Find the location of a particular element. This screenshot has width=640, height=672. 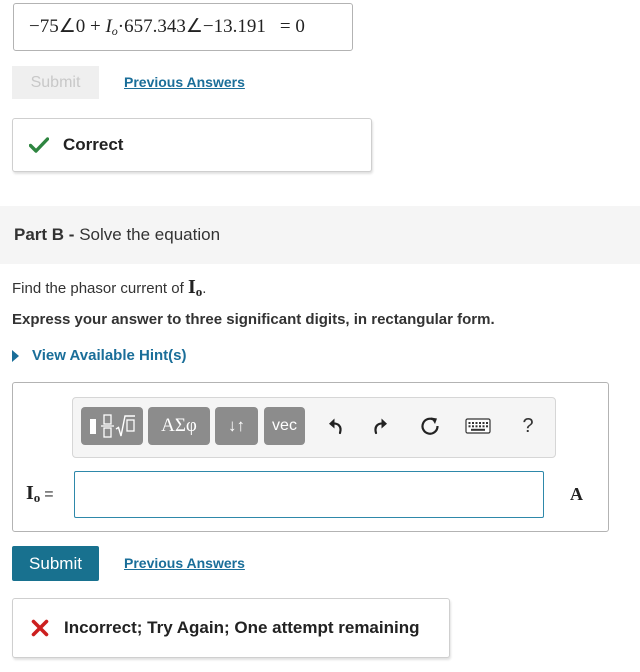

part-b-submit-button: Submit is located at coordinates (55, 563).